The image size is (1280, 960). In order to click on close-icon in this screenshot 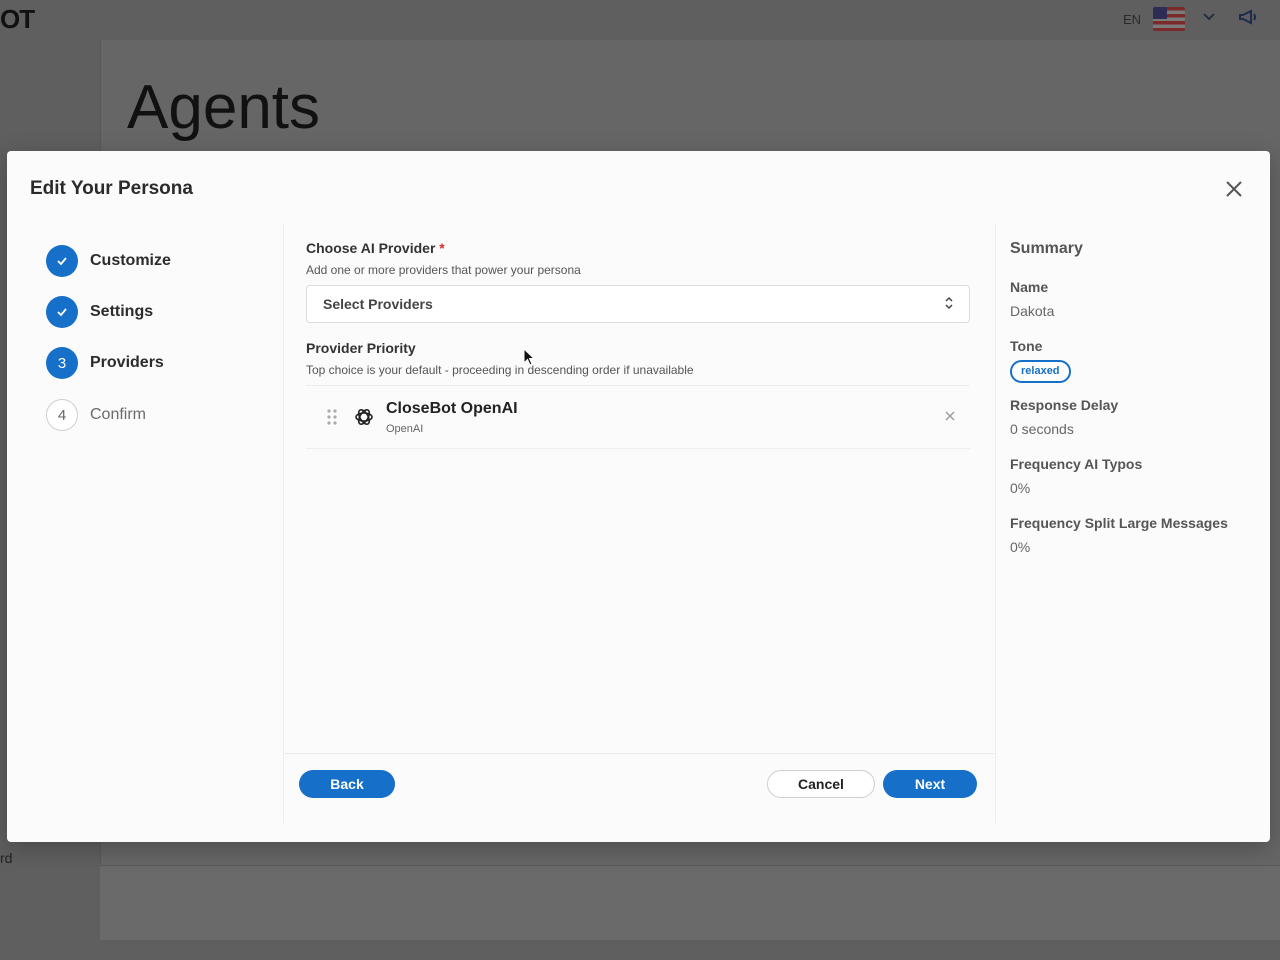, I will do `click(1234, 189)`.